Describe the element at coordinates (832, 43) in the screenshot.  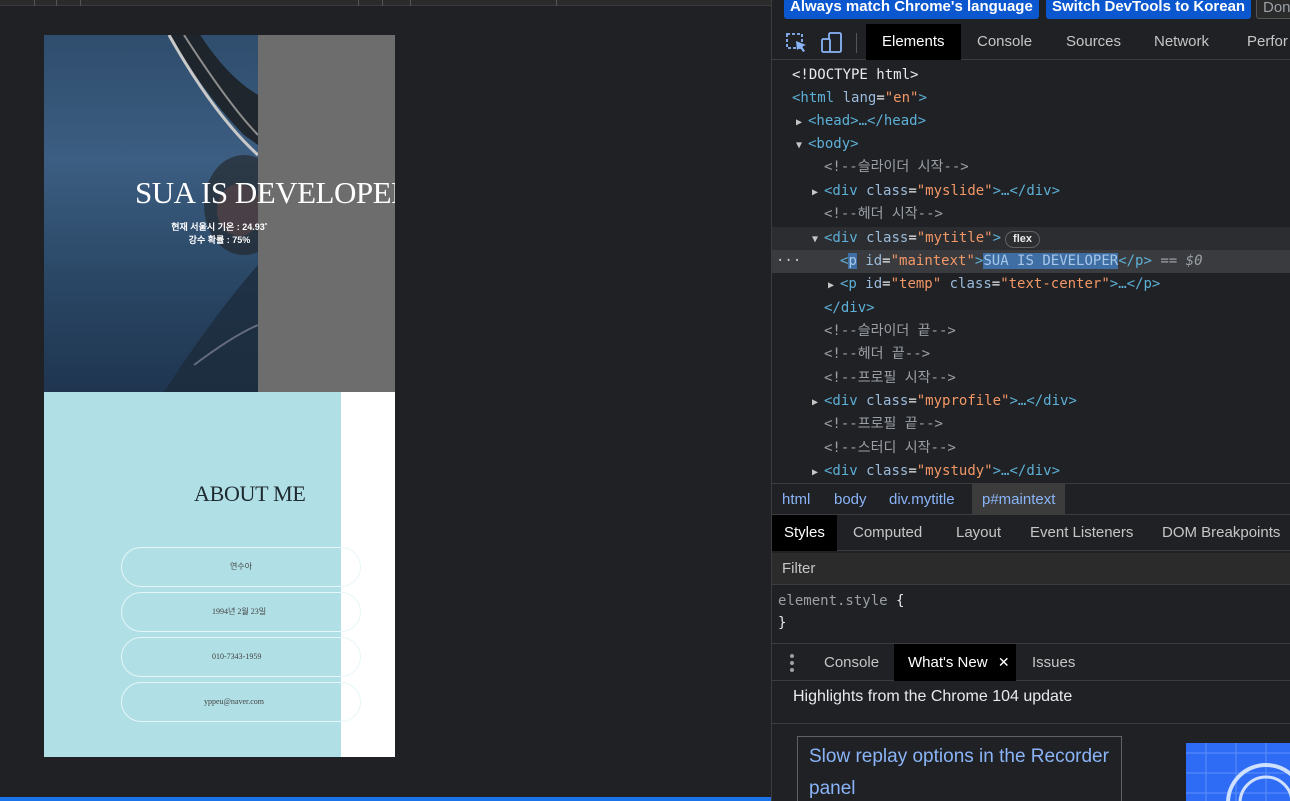
I see `device-toolbar-icon` at that location.